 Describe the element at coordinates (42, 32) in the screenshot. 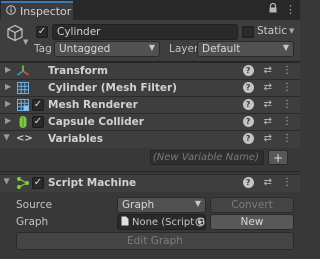

I see `active-checkbox: ✓` at that location.